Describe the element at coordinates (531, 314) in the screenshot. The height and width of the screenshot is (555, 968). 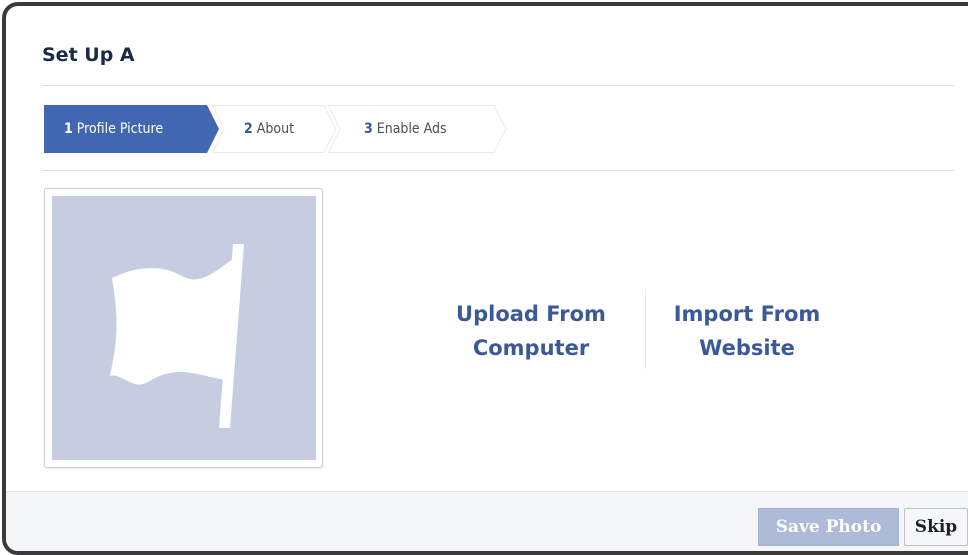
I see `upload-line-1: Upload From` at that location.